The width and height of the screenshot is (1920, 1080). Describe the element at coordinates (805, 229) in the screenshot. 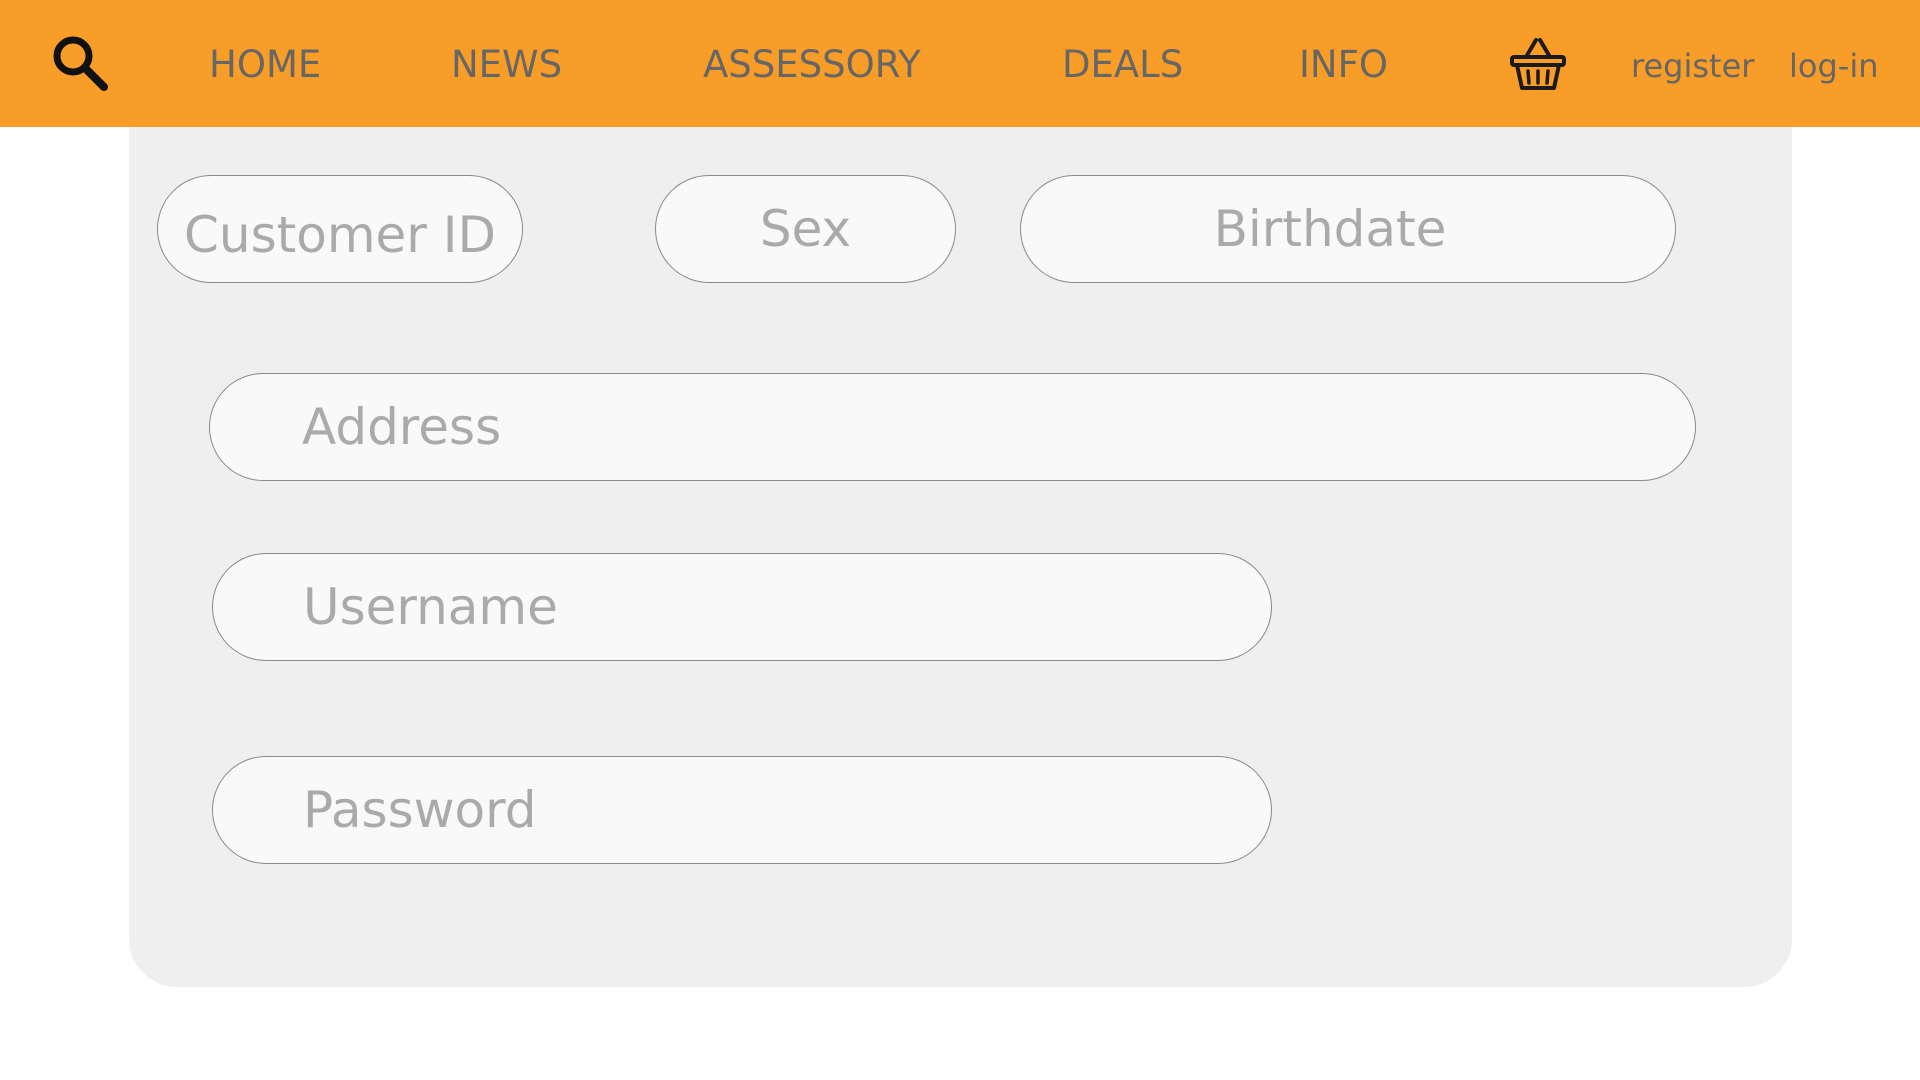

I see `sex-field: Sex` at that location.